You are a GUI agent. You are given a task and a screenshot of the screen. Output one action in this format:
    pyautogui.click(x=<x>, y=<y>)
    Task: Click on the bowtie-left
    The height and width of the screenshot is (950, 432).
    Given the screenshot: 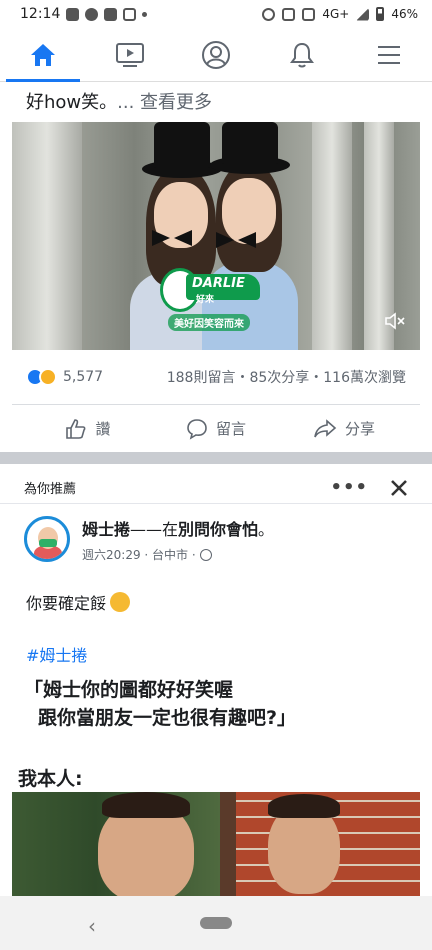 What is the action you would take?
    pyautogui.click(x=172, y=238)
    